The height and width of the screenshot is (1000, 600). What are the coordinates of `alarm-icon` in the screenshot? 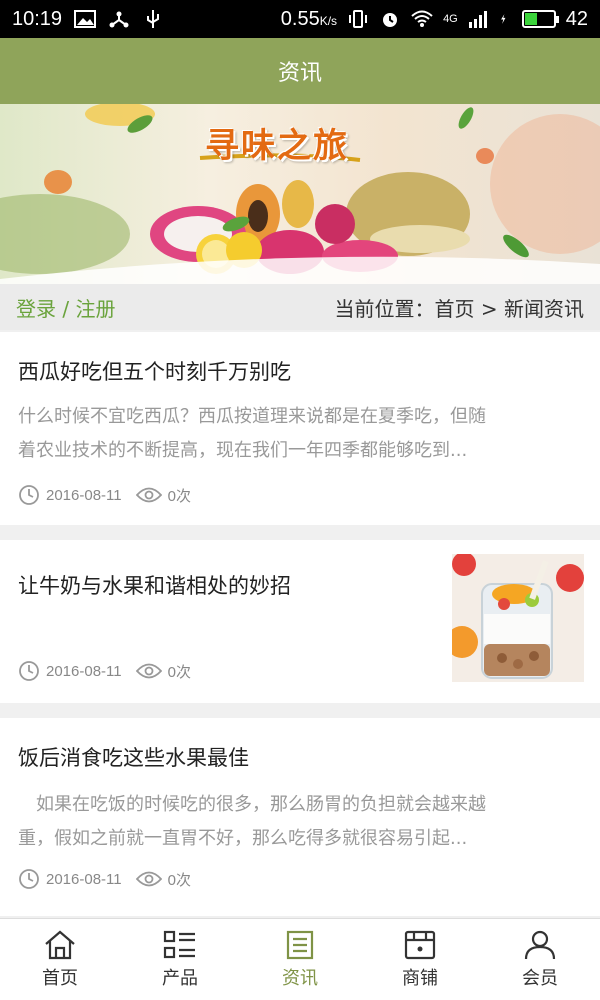 It's located at (390, 20).